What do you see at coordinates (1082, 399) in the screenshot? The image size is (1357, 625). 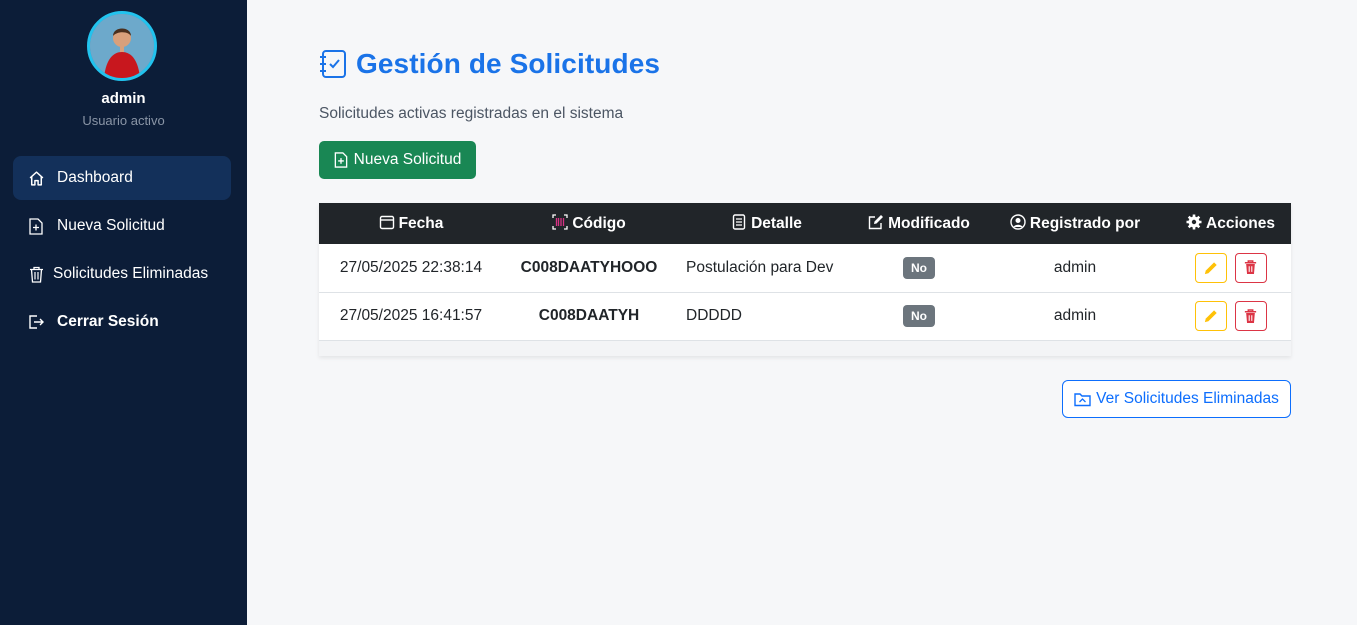 I see `folder-icon` at bounding box center [1082, 399].